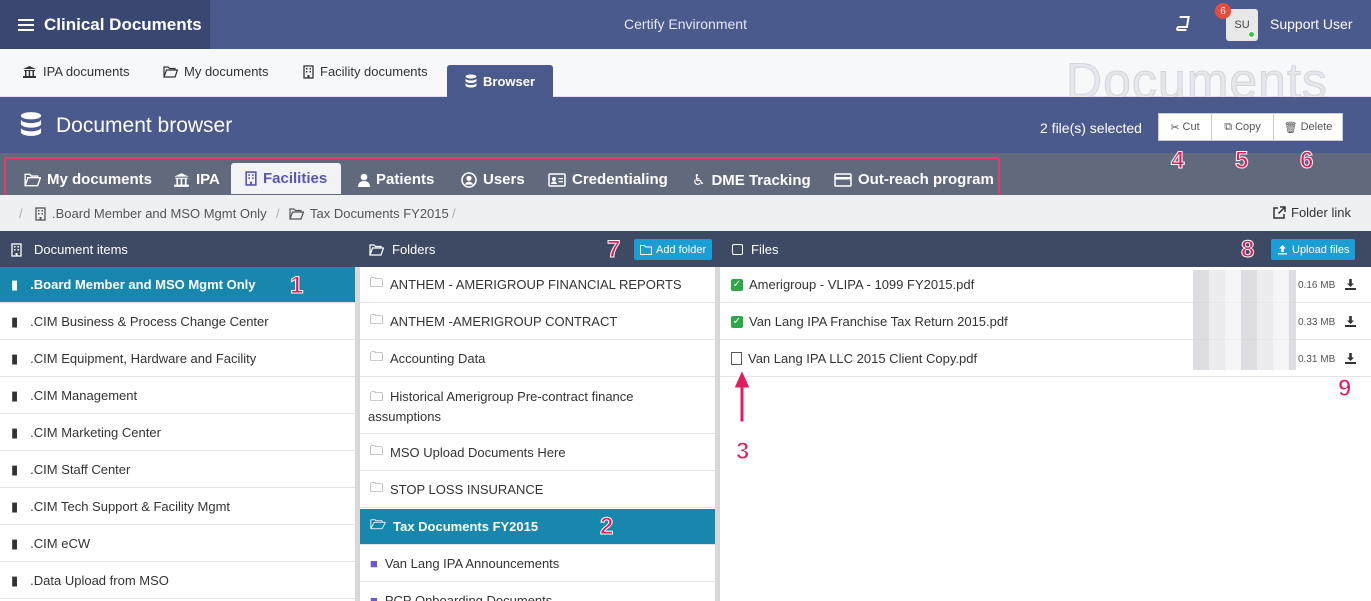 The height and width of the screenshot is (601, 1371). I want to click on cut-button: ✂ Cut, so click(1185, 127).